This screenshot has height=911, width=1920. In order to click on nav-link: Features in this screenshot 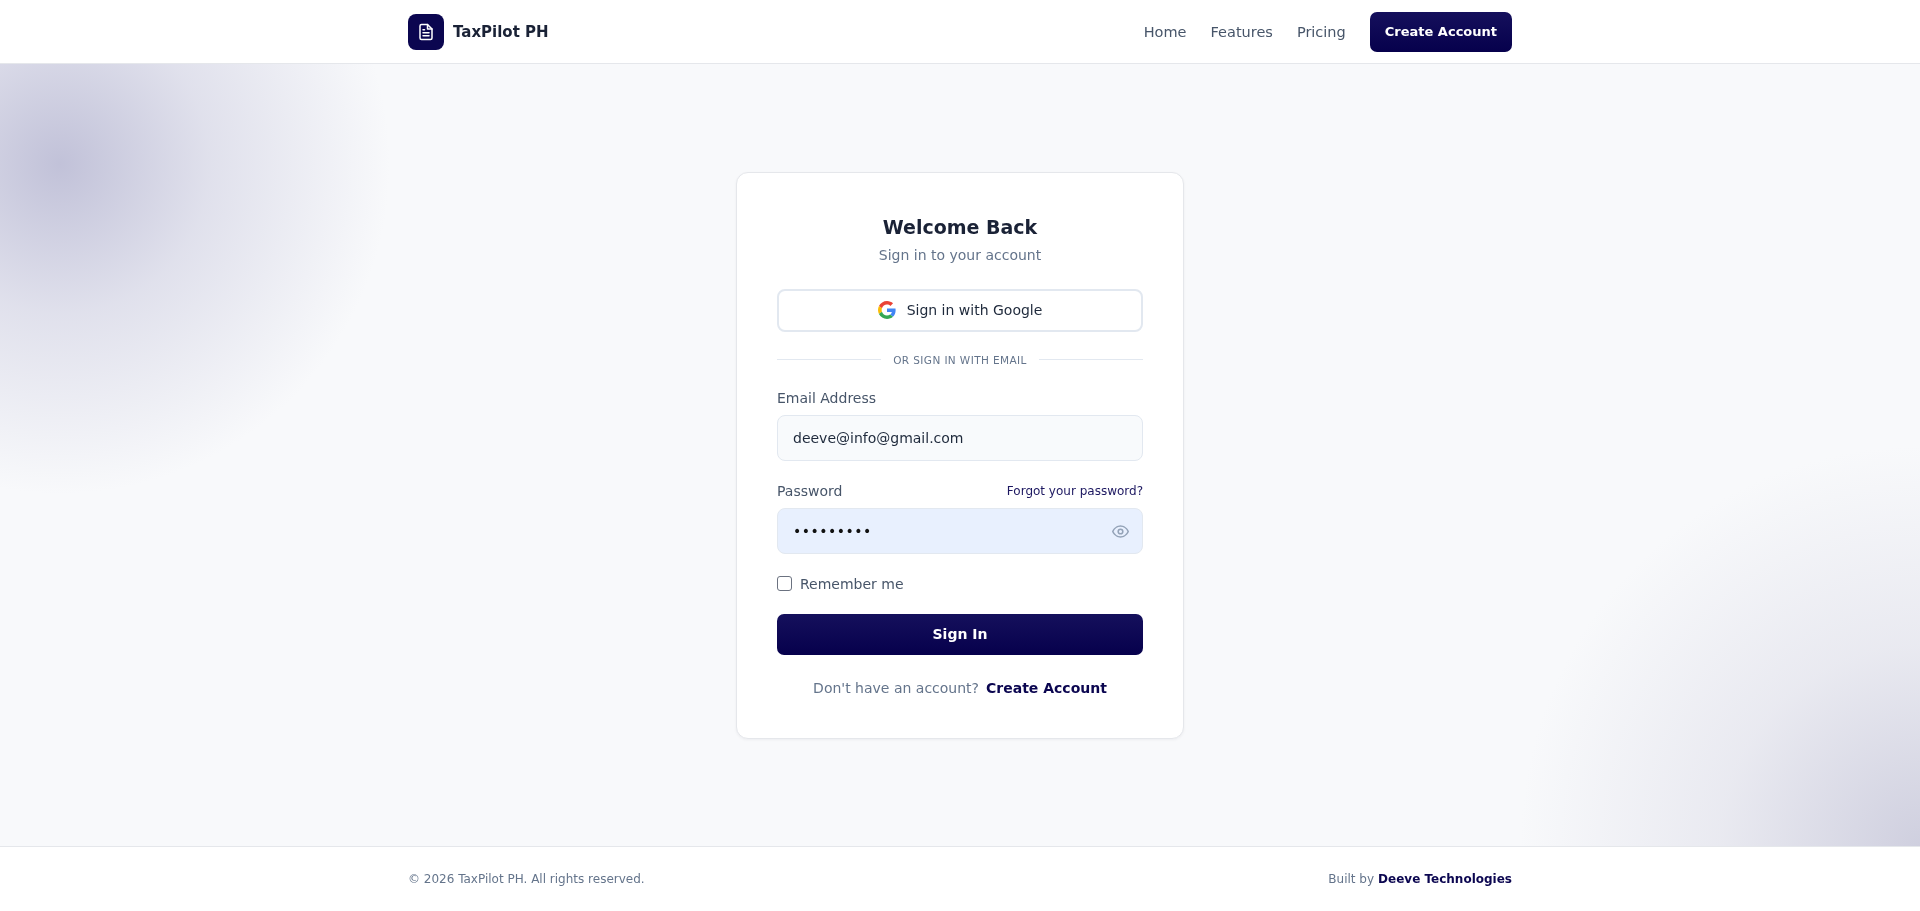, I will do `click(1241, 31)`.